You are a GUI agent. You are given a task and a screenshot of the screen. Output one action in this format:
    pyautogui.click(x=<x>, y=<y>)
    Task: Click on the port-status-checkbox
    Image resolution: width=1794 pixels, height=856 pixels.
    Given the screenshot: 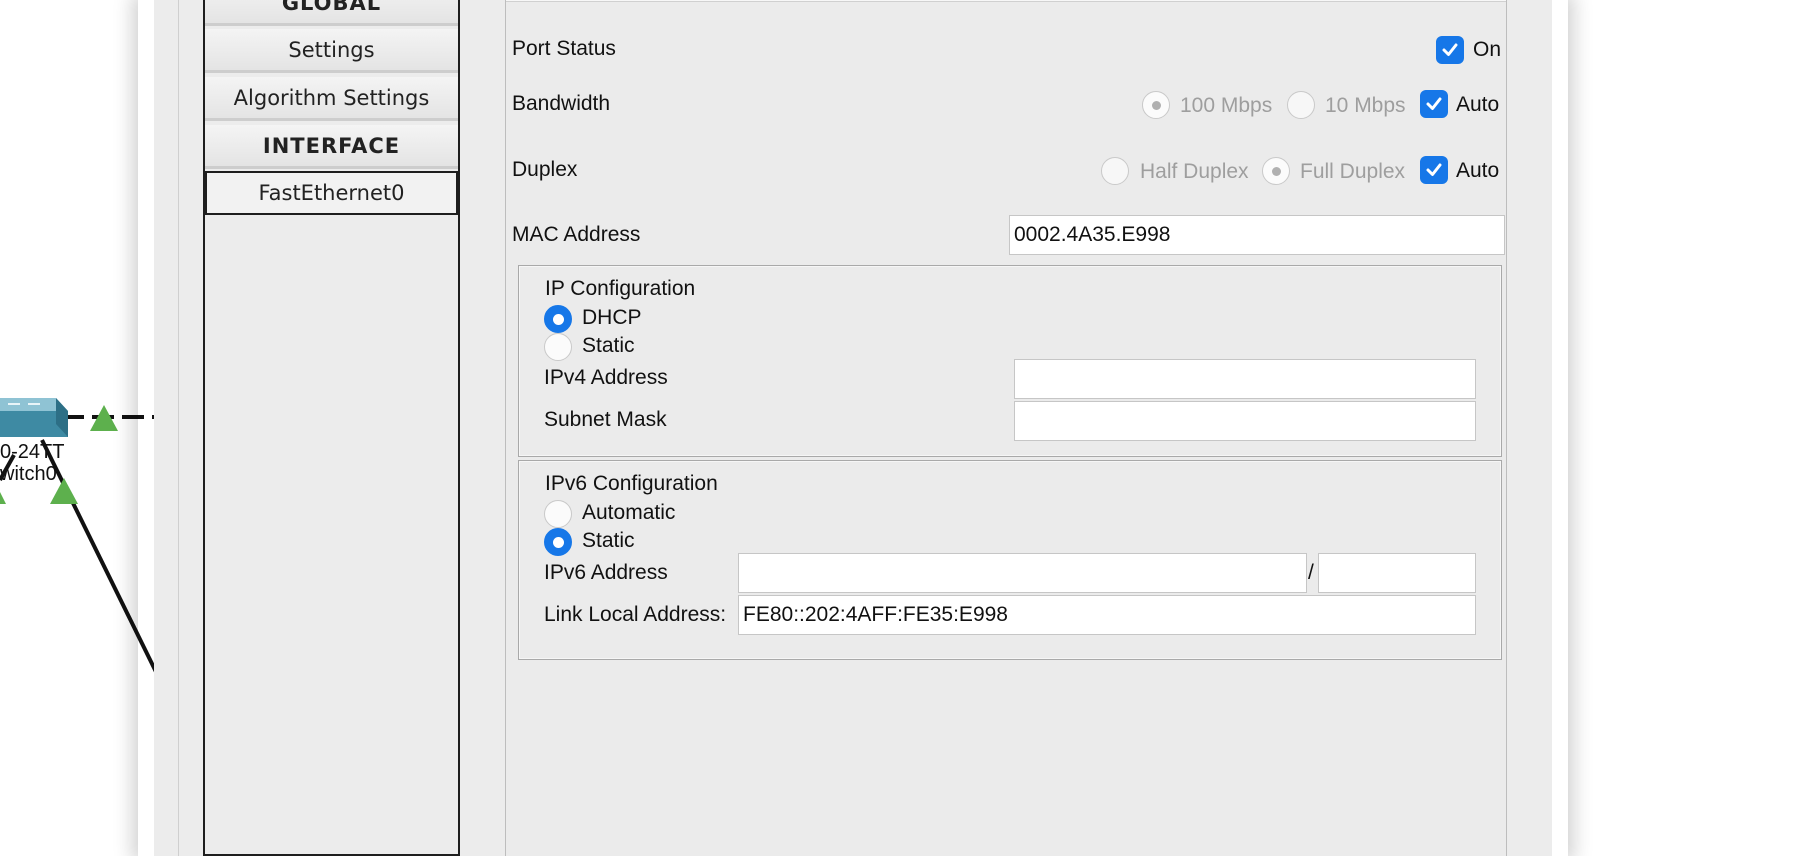 What is the action you would take?
    pyautogui.click(x=1450, y=50)
    